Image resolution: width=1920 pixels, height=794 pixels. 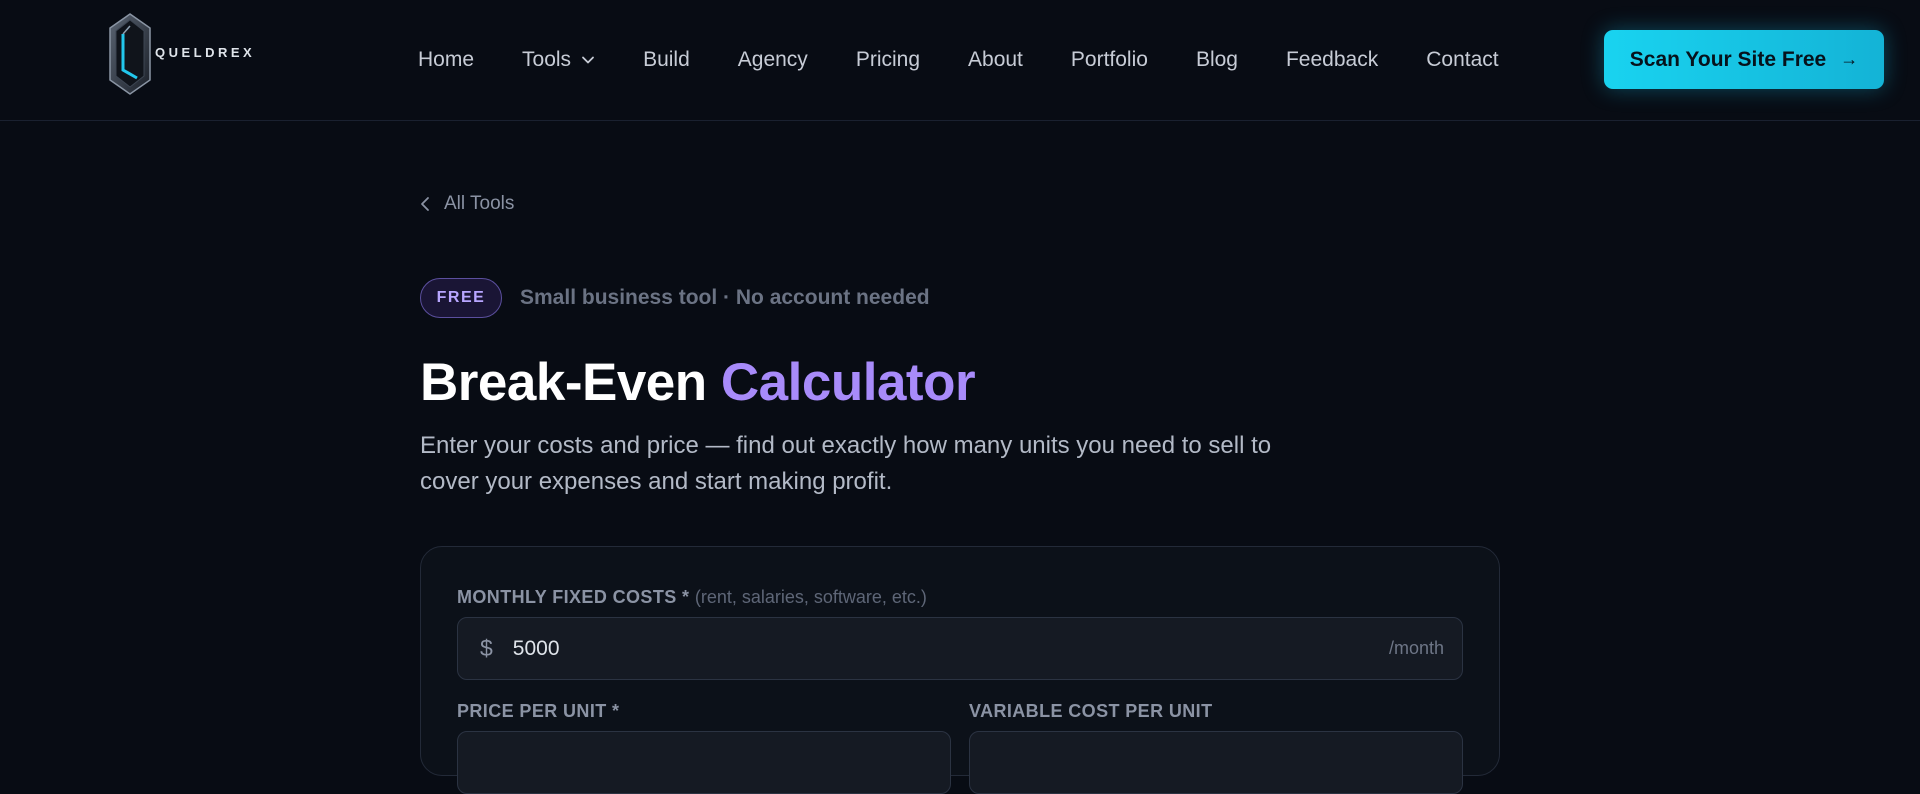 I want to click on nav-build: Build, so click(x=666, y=60).